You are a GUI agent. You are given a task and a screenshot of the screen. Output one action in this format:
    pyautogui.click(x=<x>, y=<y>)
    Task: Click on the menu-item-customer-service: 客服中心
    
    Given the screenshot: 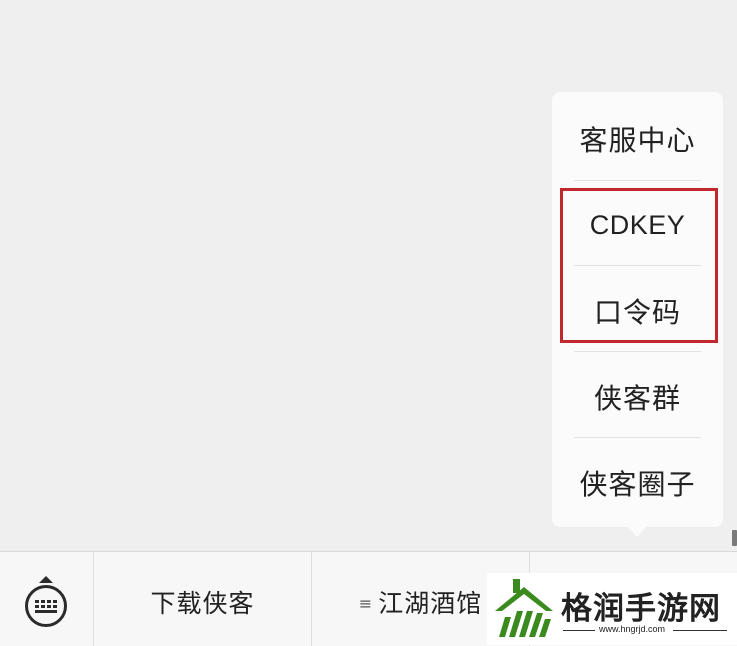 What is the action you would take?
    pyautogui.click(x=637, y=139)
    